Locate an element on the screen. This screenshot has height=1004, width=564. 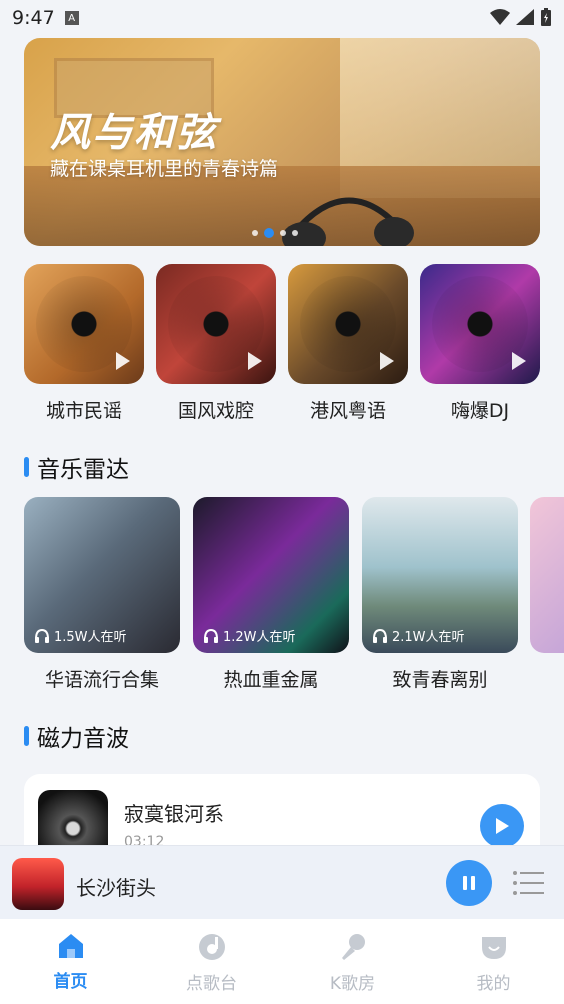
category-label: 国风戏腔 is located at coordinates (215, 411).